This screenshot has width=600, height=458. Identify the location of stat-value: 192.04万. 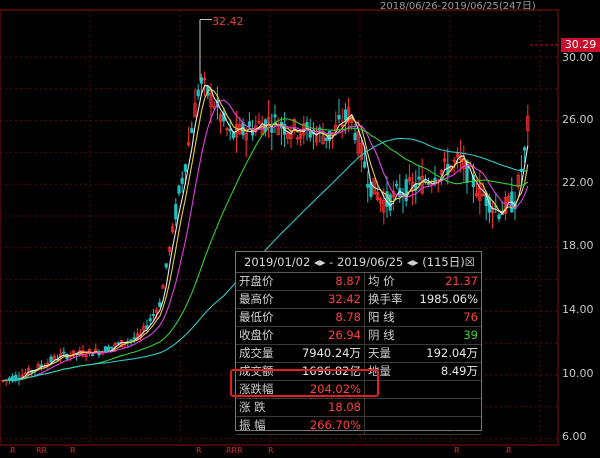
(448, 353).